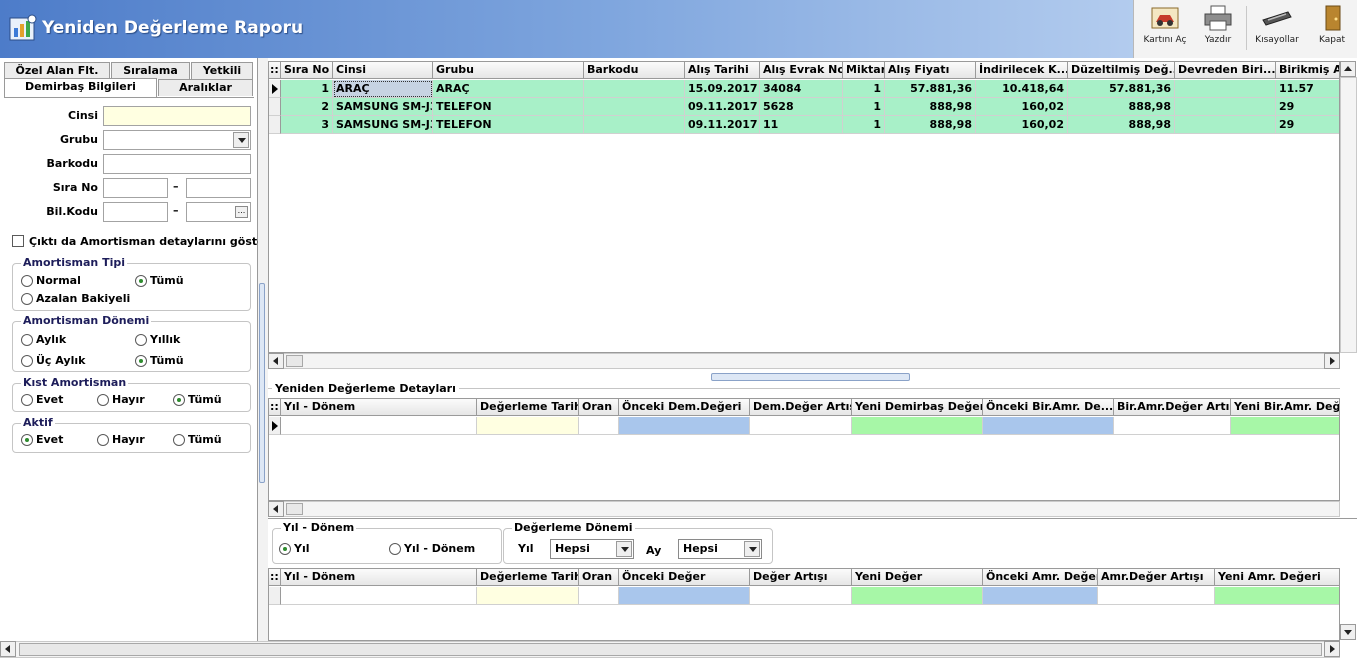  I want to click on partial-all-radio, so click(179, 400).